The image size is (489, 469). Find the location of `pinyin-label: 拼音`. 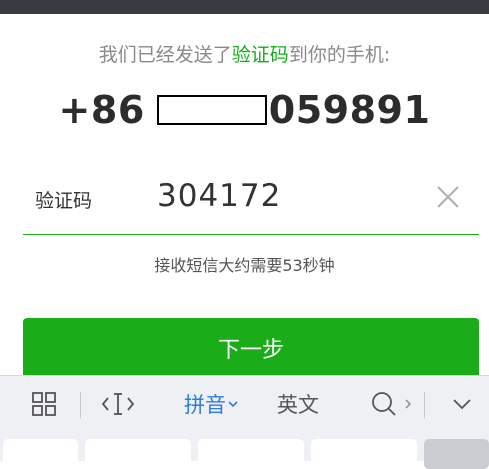

pinyin-label: 拼音 is located at coordinates (205, 405).